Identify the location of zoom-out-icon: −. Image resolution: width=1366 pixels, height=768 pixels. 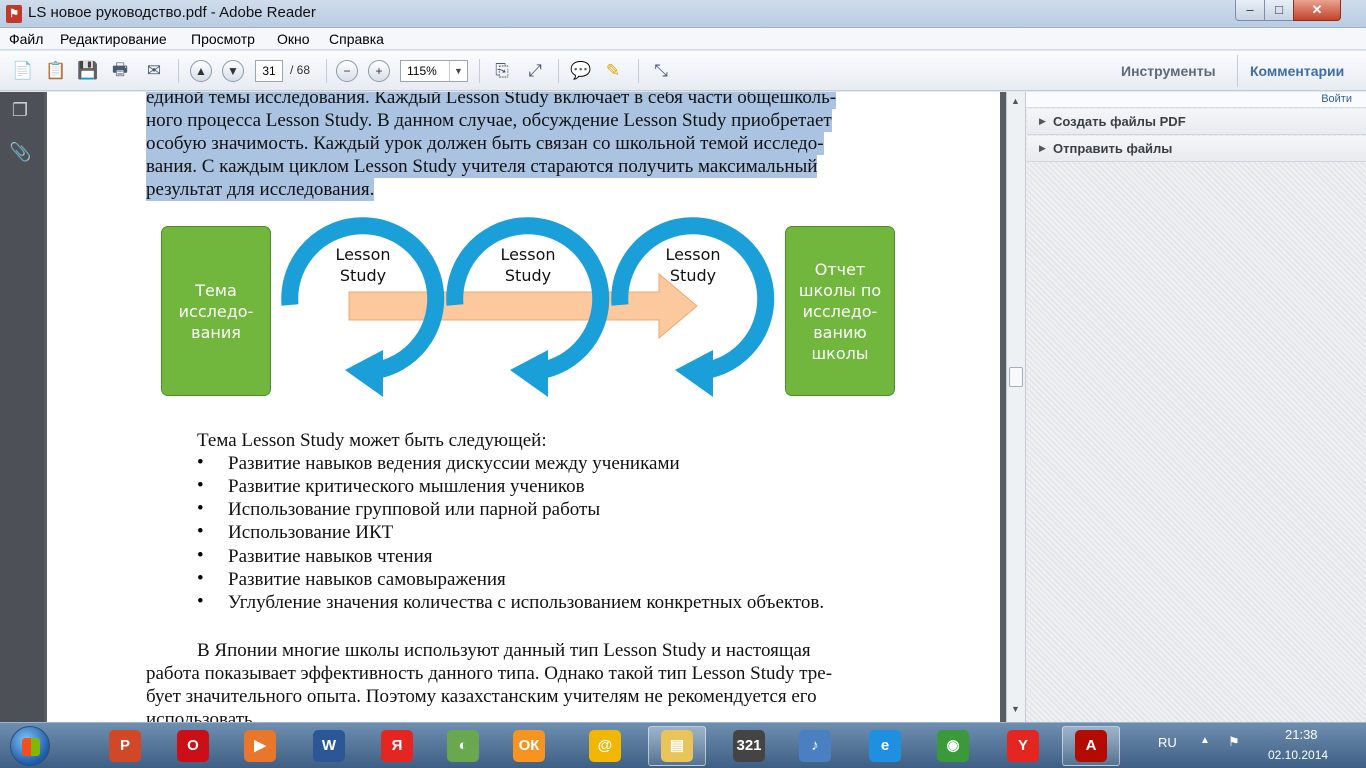
(347, 71).